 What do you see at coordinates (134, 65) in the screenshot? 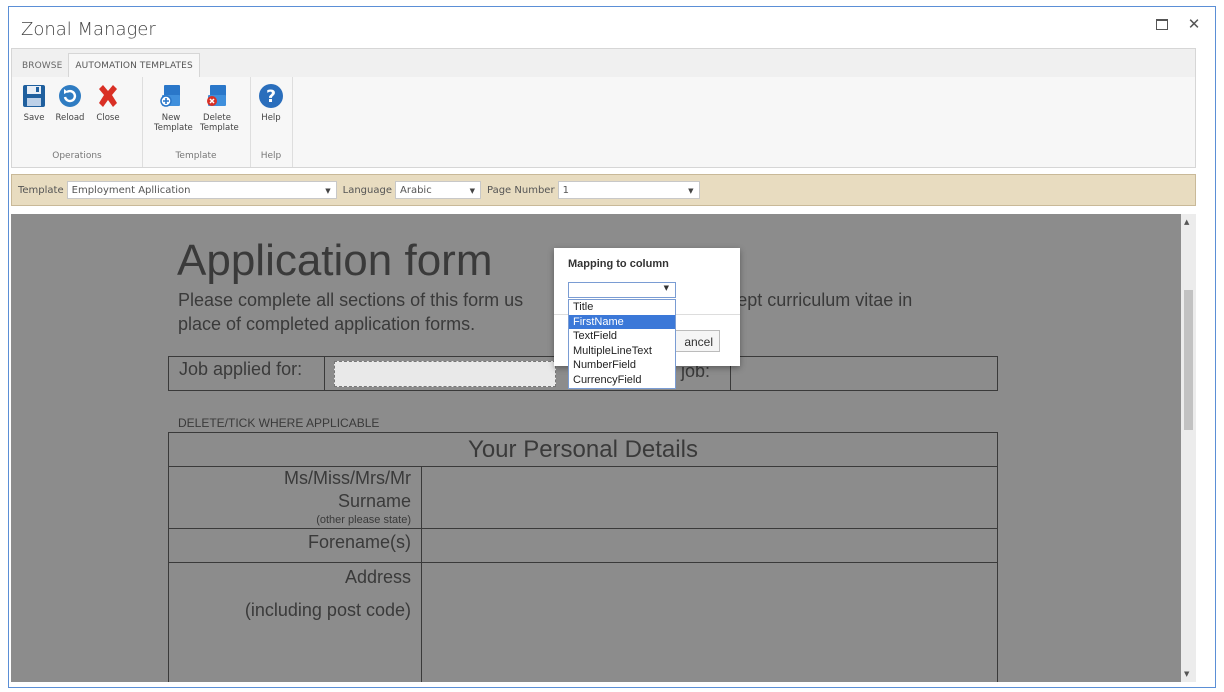
I see `tab-automation-templates: AUTOMATION TEMPLATES` at bounding box center [134, 65].